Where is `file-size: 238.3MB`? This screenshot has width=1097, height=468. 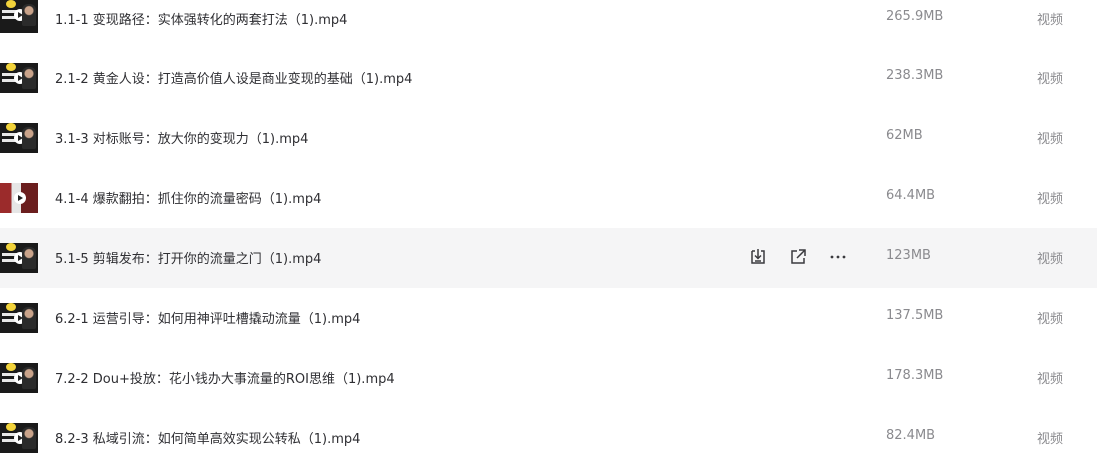
file-size: 238.3MB is located at coordinates (915, 75).